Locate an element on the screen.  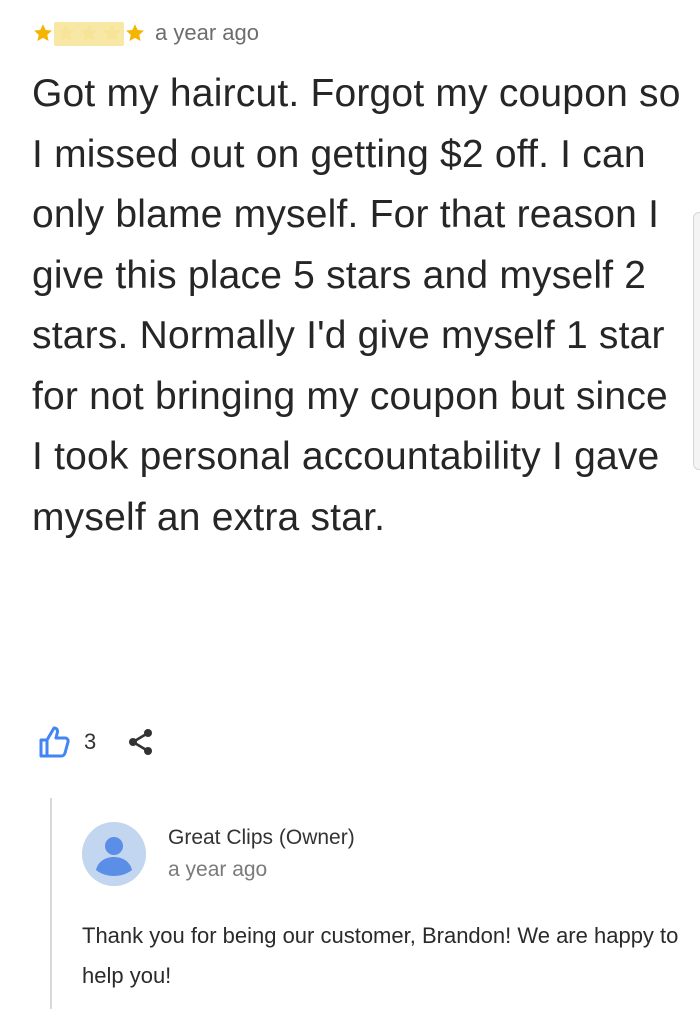
owner-name: Great Clips (Owner) is located at coordinates (261, 838).